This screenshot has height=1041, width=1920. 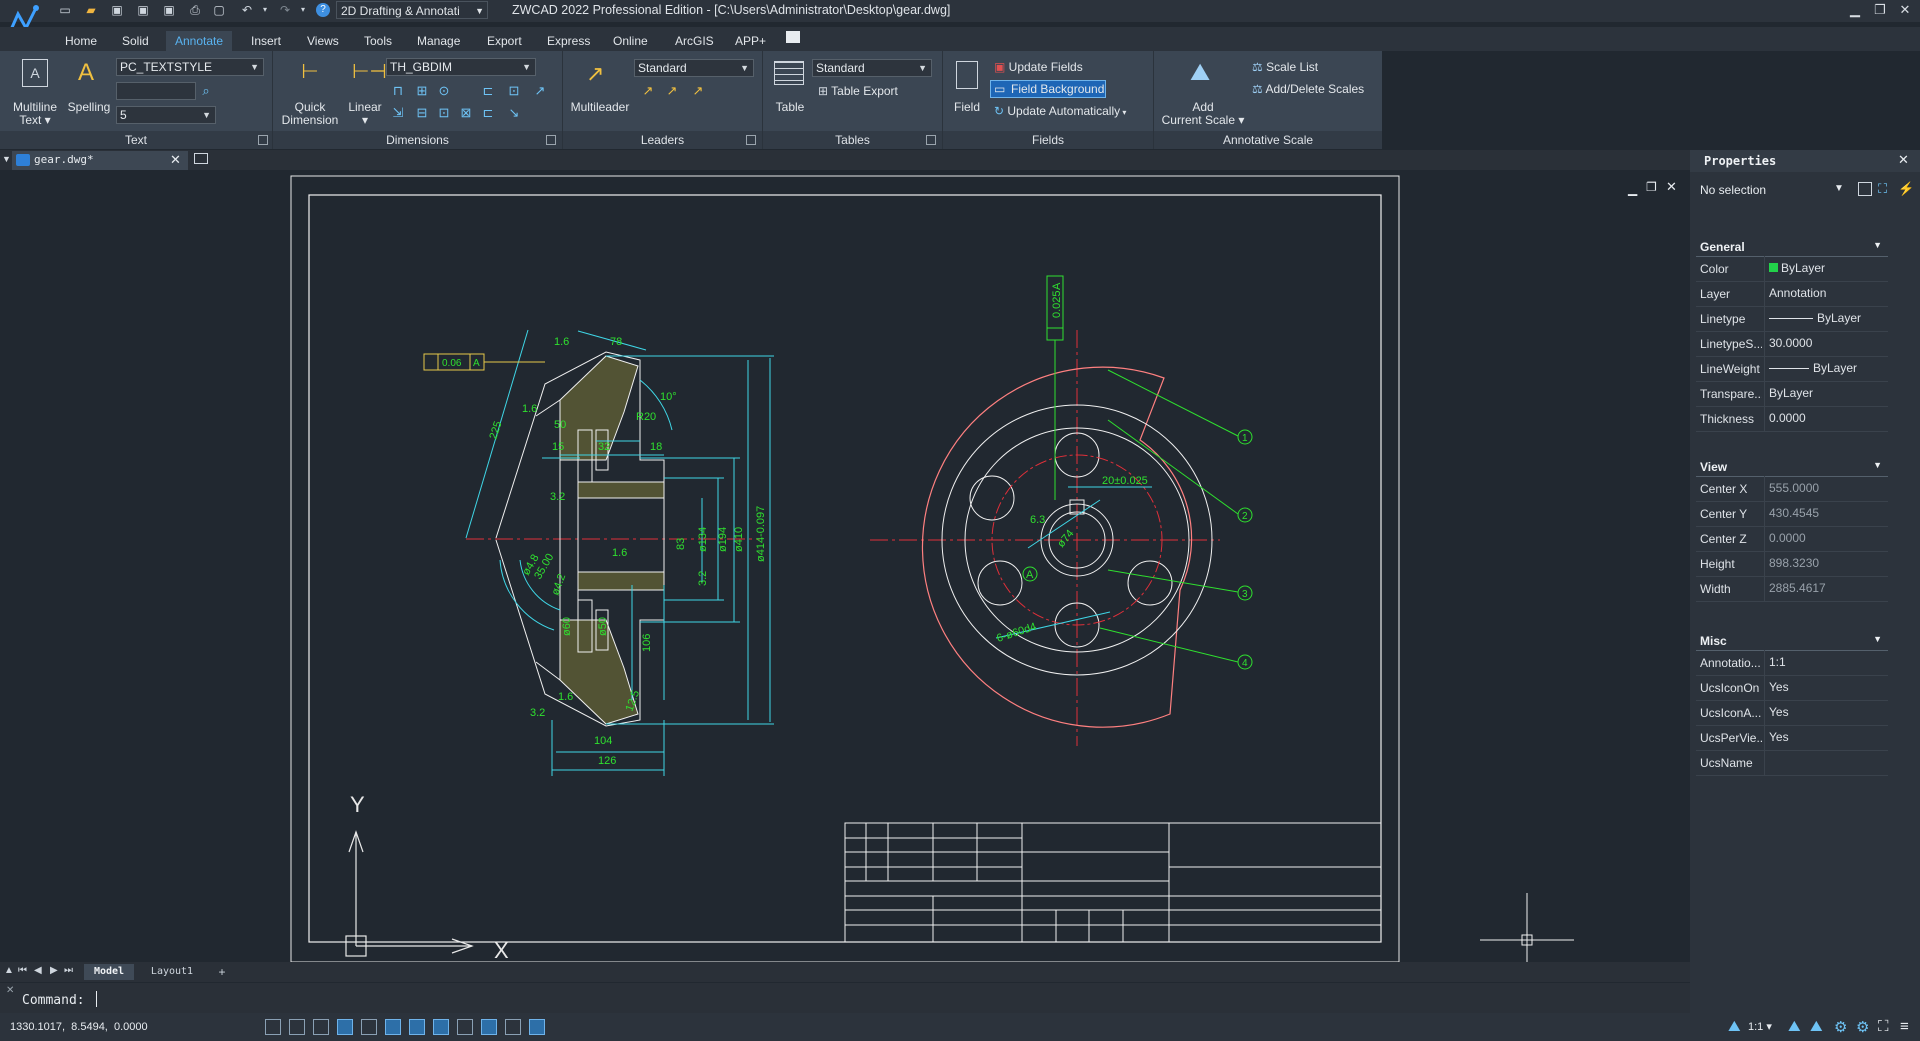 What do you see at coordinates (222, 972) in the screenshot?
I see `add-layout-button: +` at bounding box center [222, 972].